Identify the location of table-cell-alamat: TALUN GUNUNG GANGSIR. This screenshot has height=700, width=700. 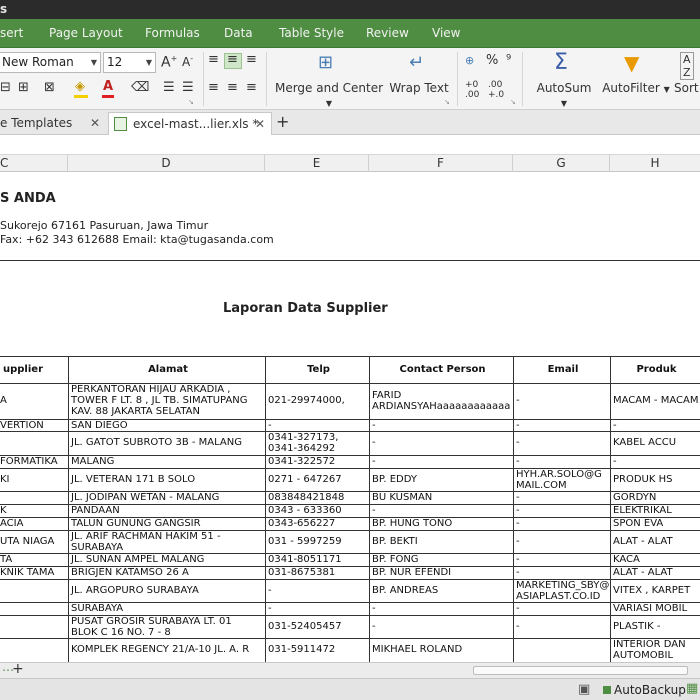
(166, 524).